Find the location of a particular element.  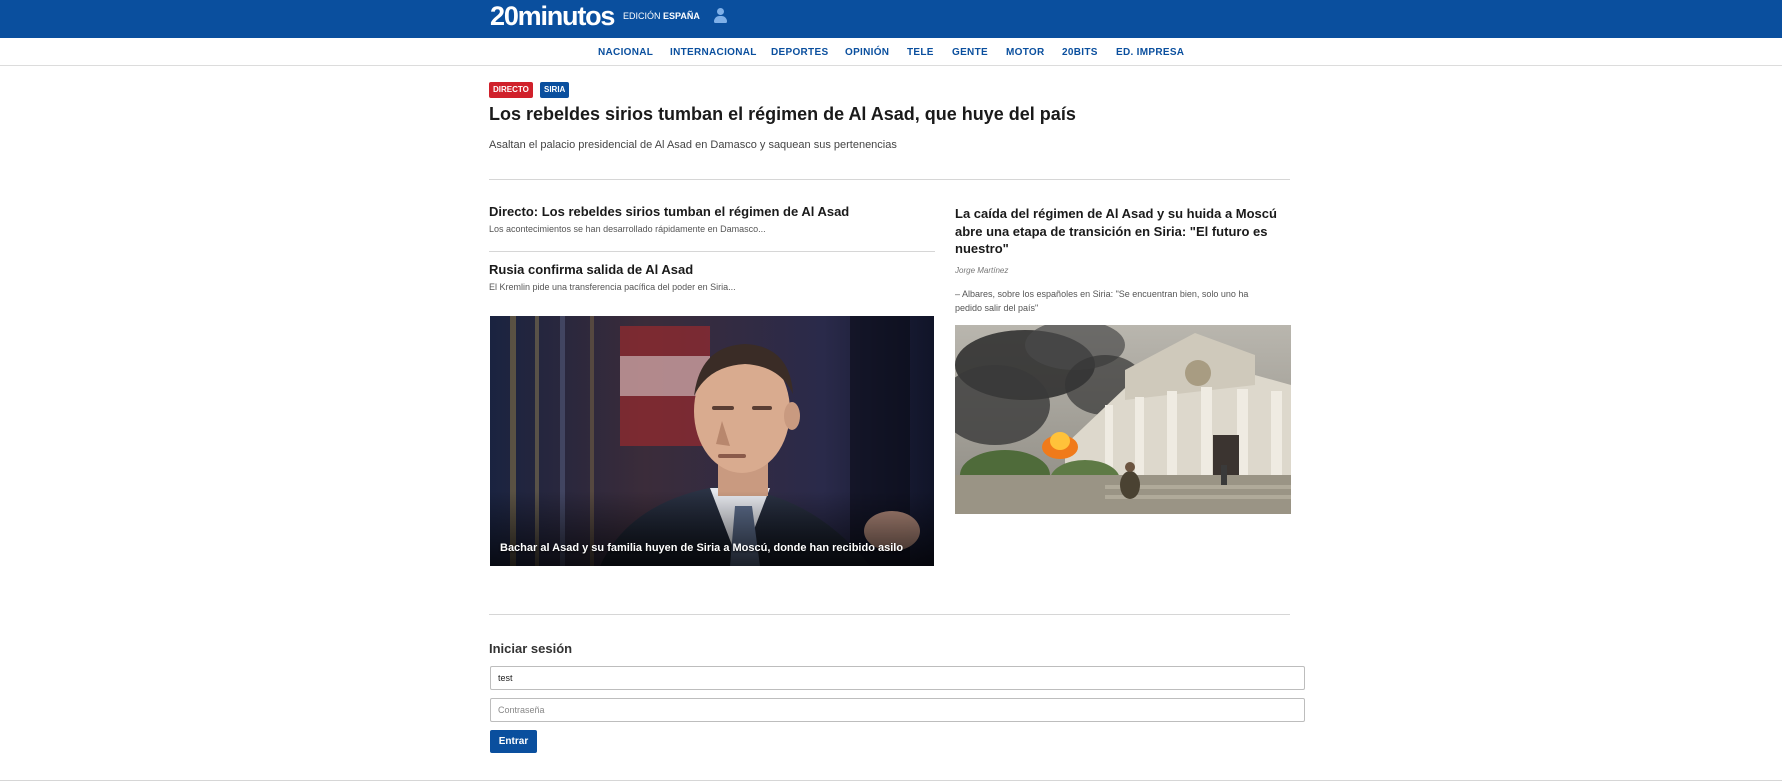

author-byline: Jorge Martínez is located at coordinates (981, 270).